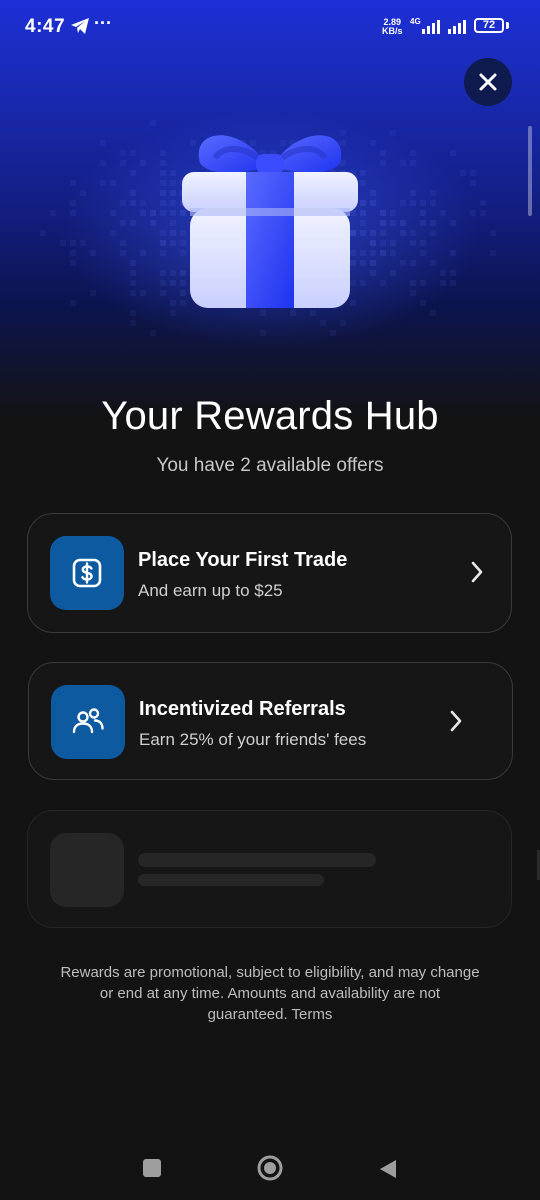 The image size is (540, 1200). What do you see at coordinates (431, 27) in the screenshot?
I see `signal-icon` at bounding box center [431, 27].